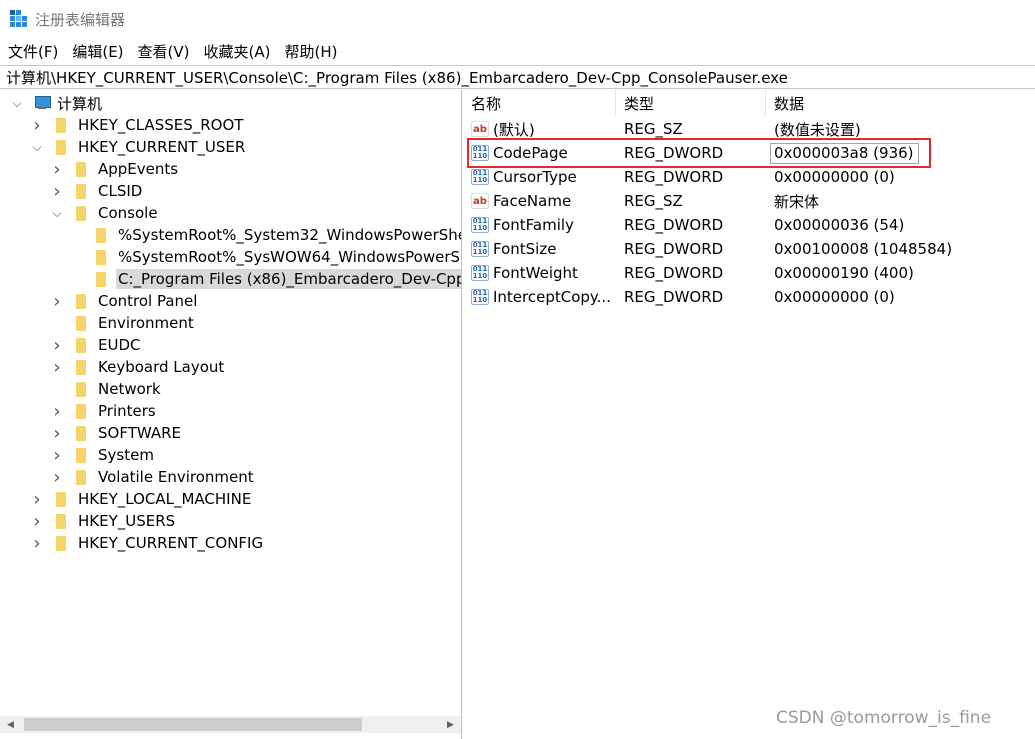 The width and height of the screenshot is (1035, 739). I want to click on tree-item: › Printers, so click(104, 411).